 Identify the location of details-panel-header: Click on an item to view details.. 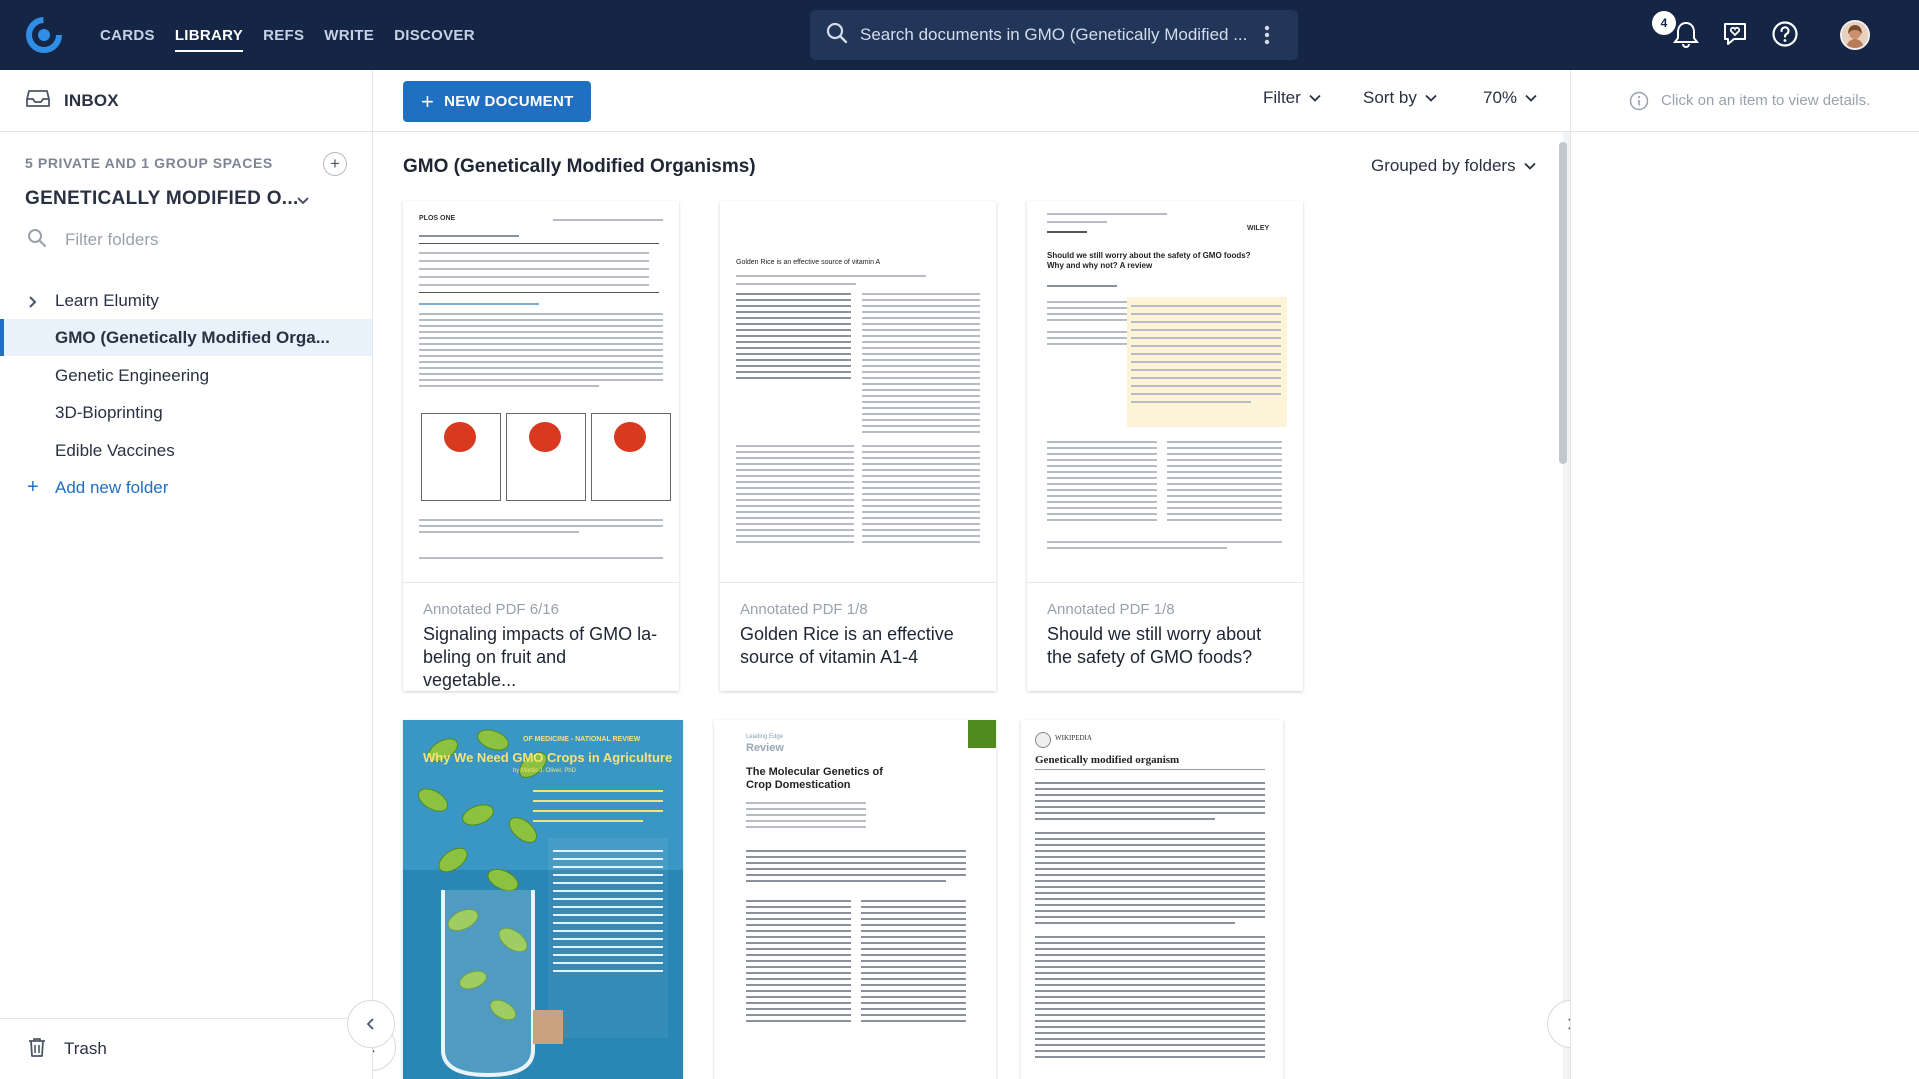
(1745, 101).